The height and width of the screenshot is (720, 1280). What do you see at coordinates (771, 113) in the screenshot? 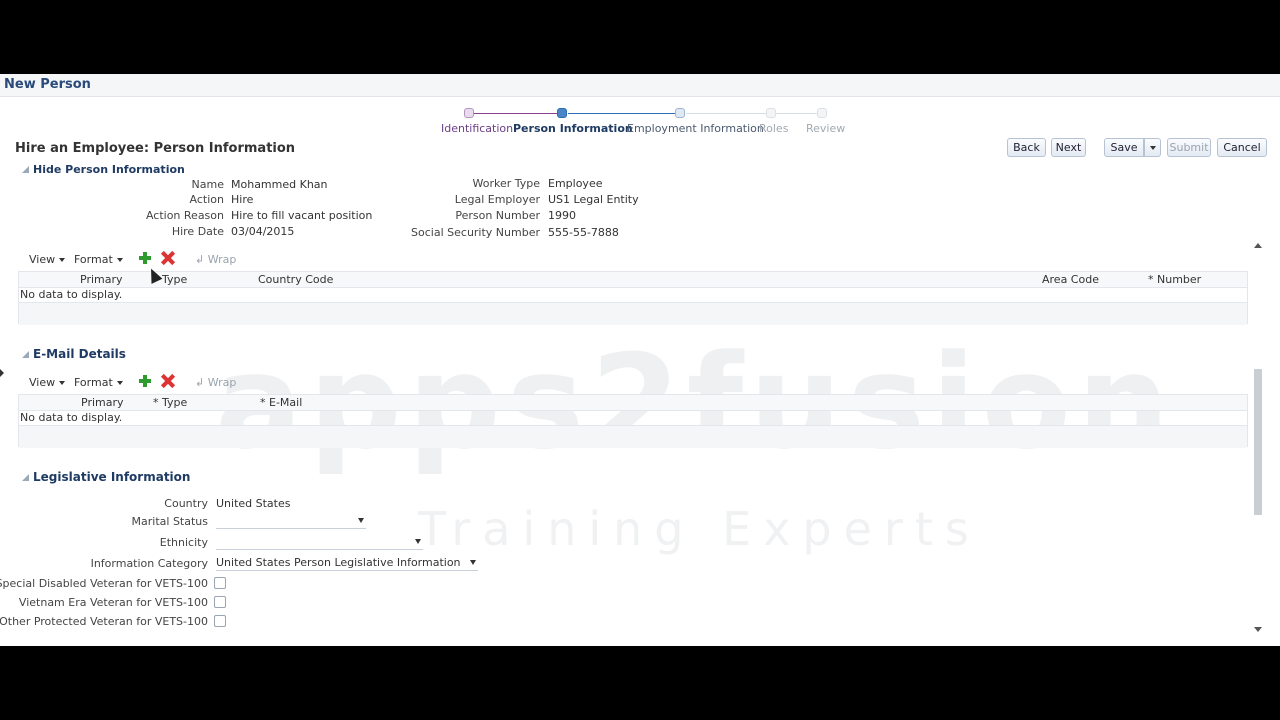
I see `train-node-roles` at bounding box center [771, 113].